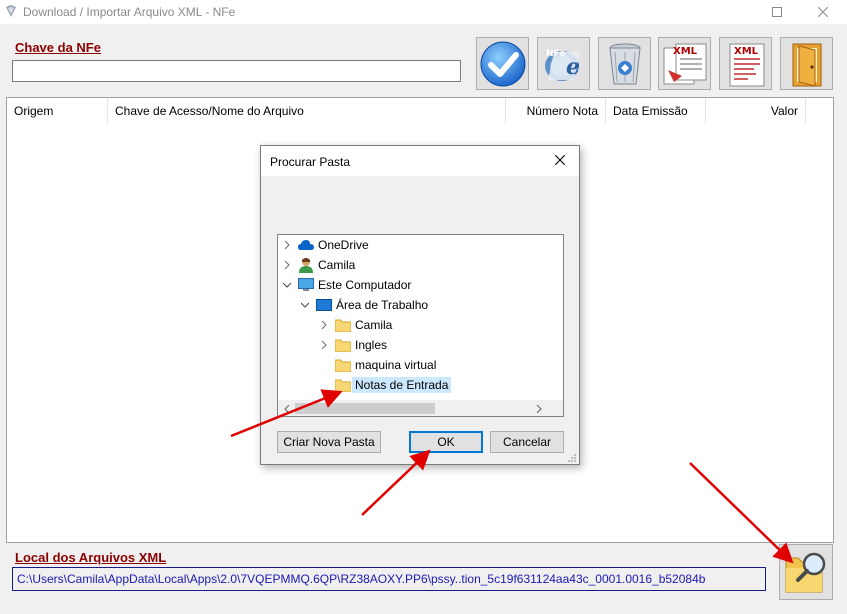 This screenshot has width=847, height=614. What do you see at coordinates (365, 408) in the screenshot?
I see `scroll-thumb-horizontal` at bounding box center [365, 408].